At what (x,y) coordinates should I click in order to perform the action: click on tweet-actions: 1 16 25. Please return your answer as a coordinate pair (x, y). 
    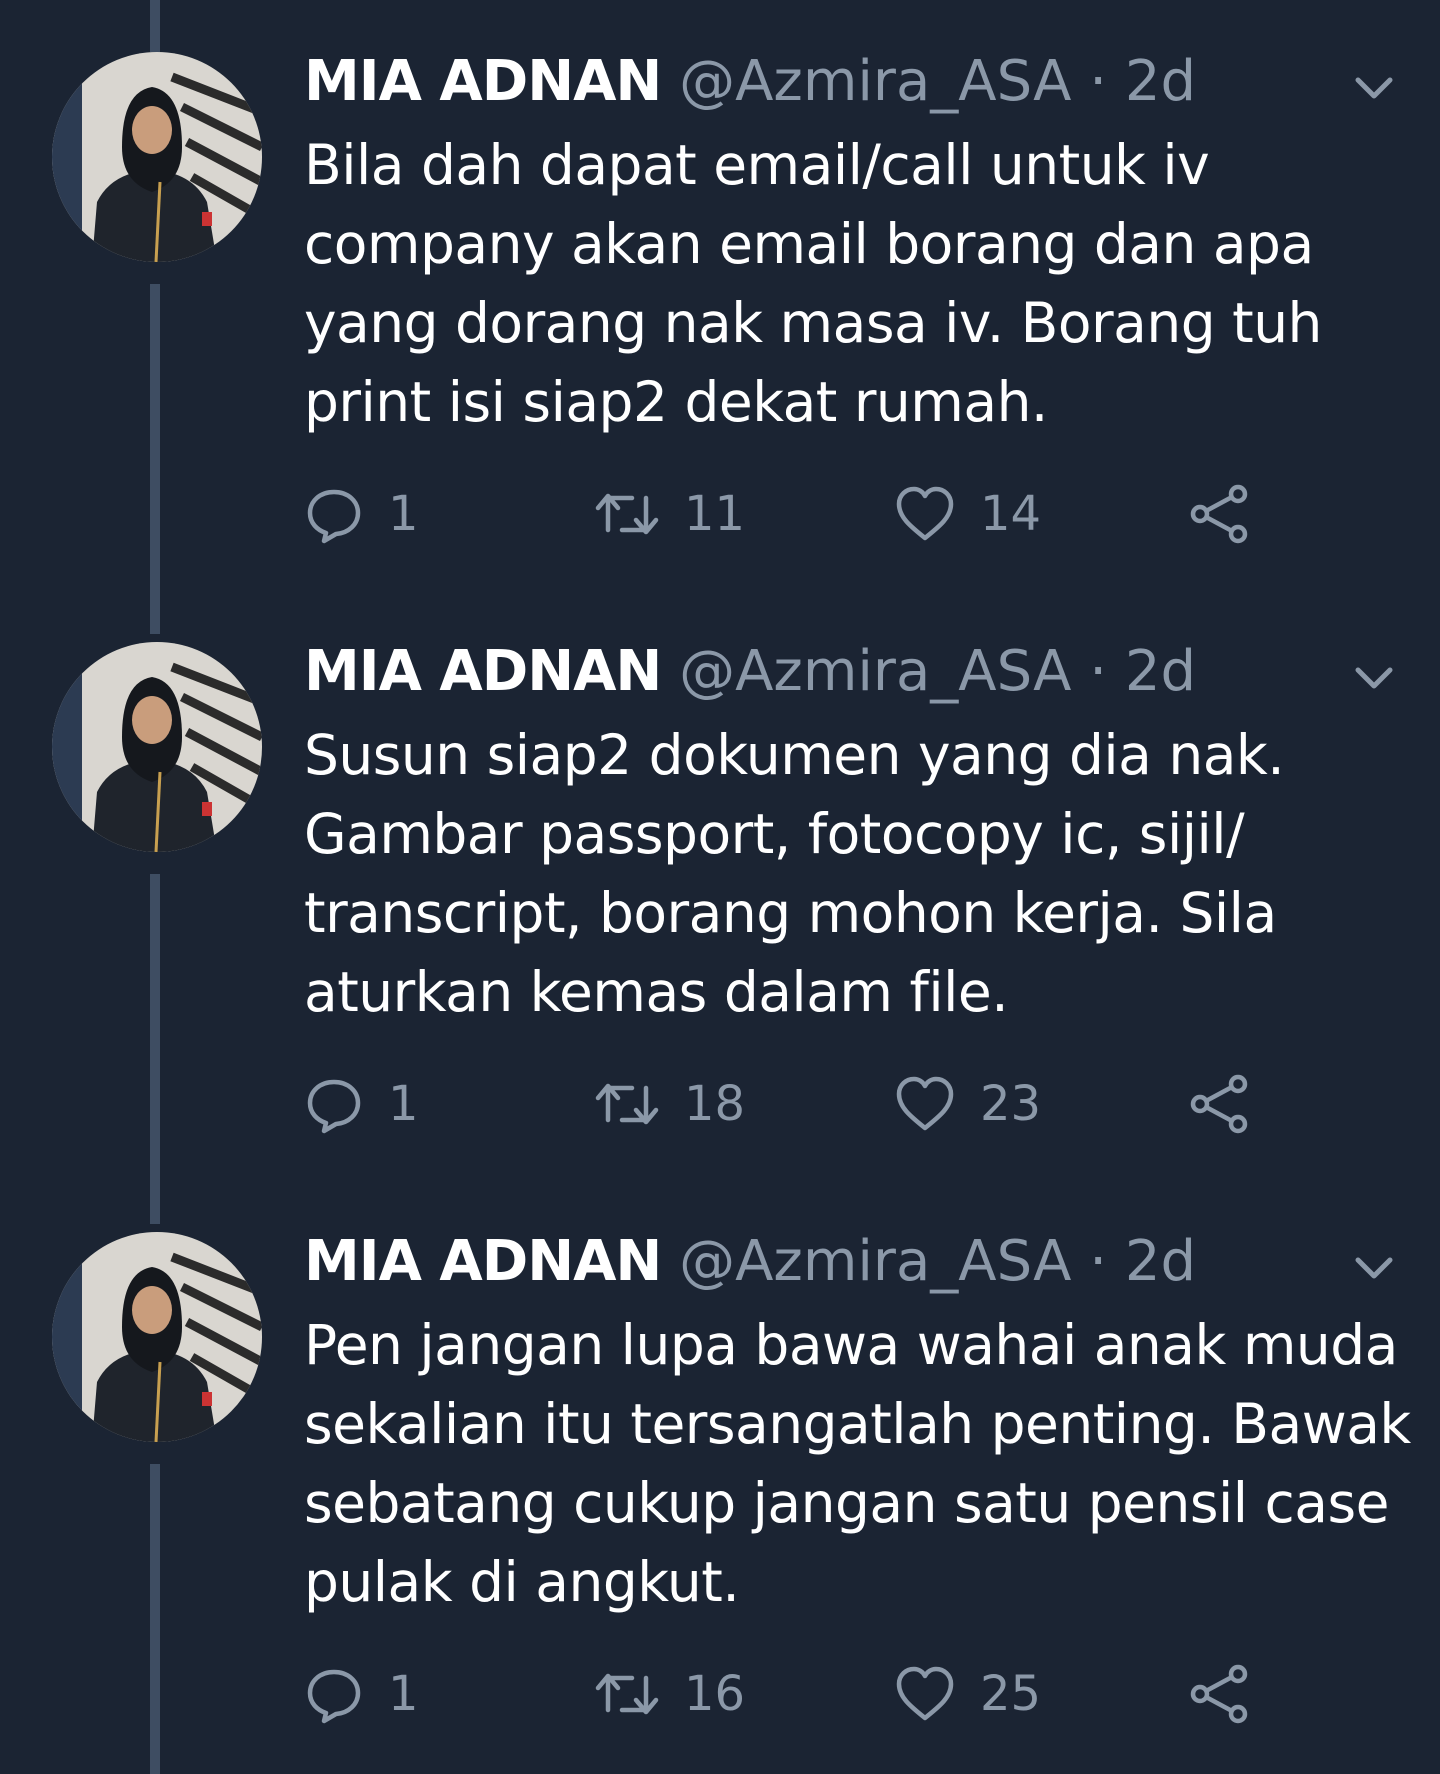
    Looking at the image, I should click on (804, 1694).